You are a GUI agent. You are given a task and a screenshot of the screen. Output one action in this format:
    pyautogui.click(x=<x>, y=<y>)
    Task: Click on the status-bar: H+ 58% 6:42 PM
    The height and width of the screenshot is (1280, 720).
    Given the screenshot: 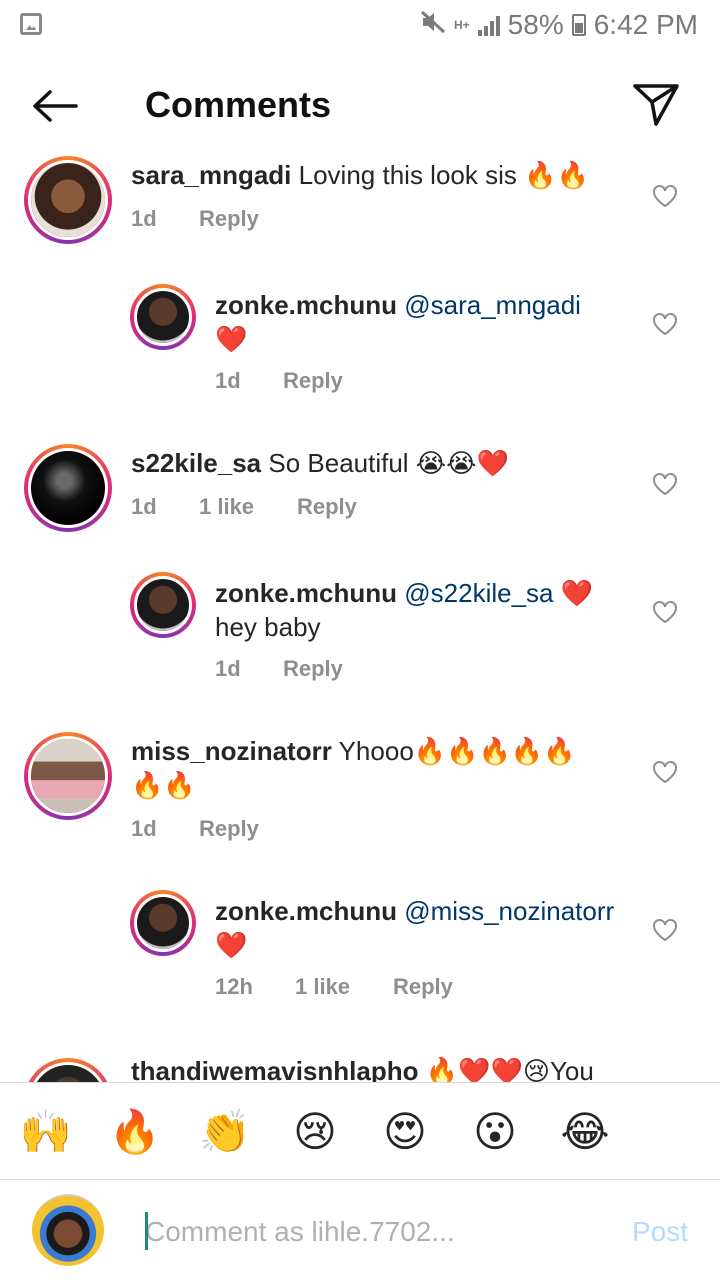 What is the action you would take?
    pyautogui.click(x=360, y=25)
    